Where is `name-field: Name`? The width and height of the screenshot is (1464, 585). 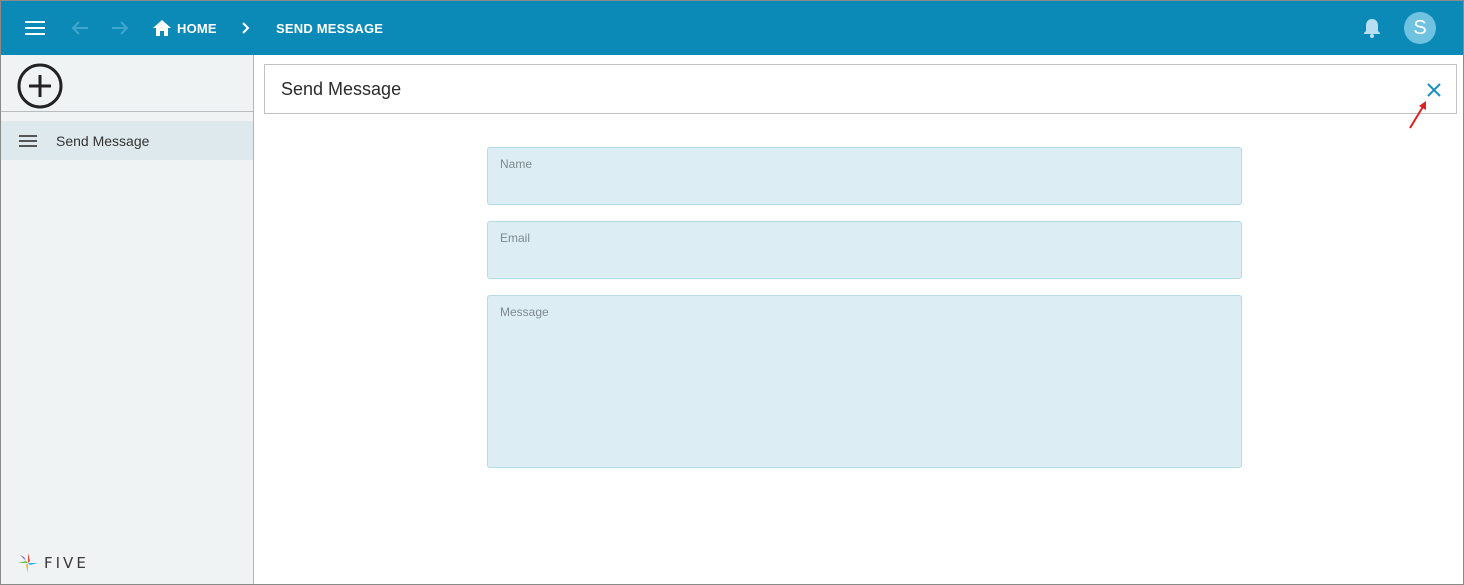
name-field: Name is located at coordinates (864, 176).